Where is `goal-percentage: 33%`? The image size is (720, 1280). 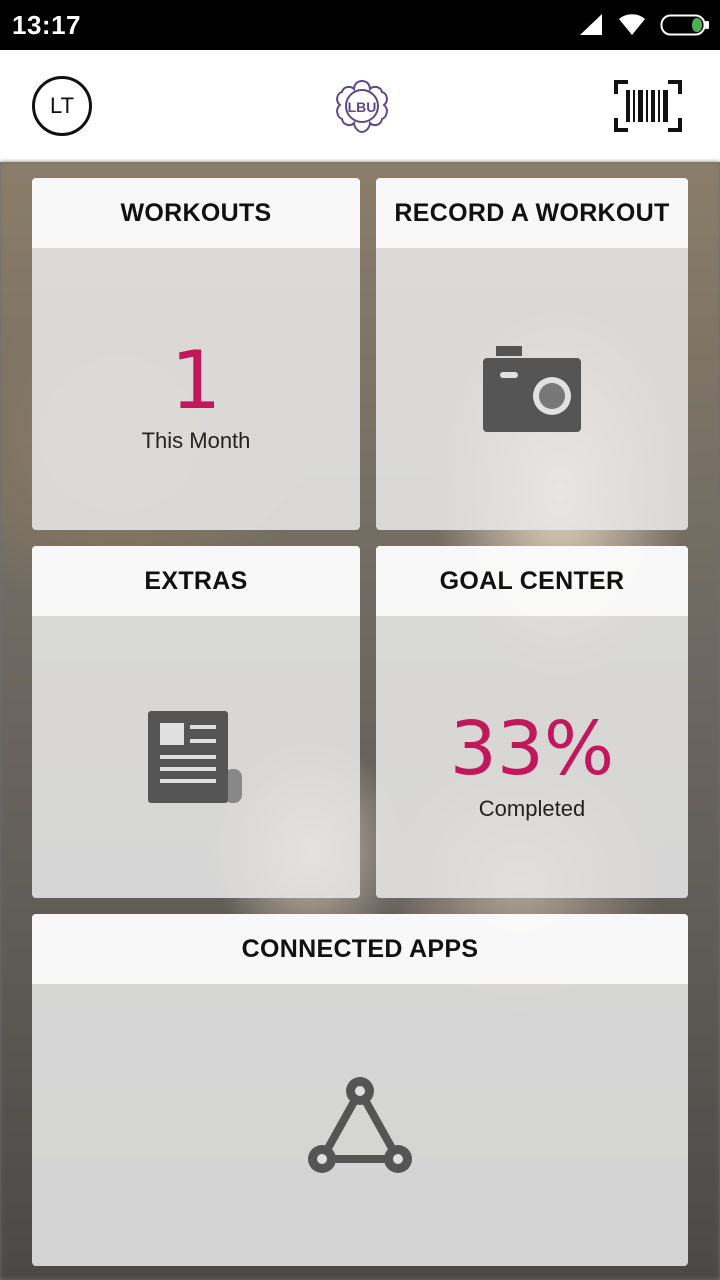 goal-percentage: 33% is located at coordinates (532, 749).